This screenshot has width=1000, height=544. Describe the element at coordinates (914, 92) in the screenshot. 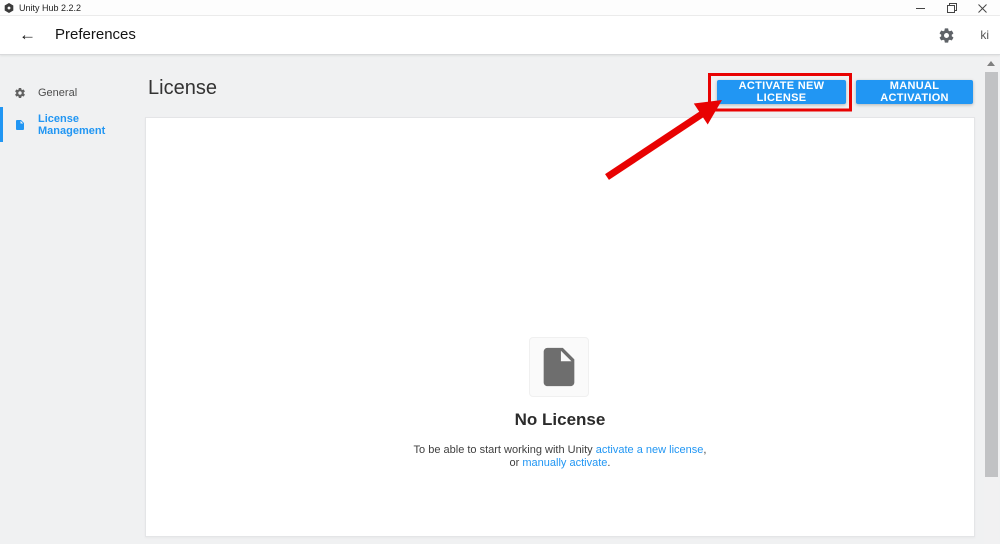

I see `manual-activation-button: MANUAL ACTIVATION` at that location.